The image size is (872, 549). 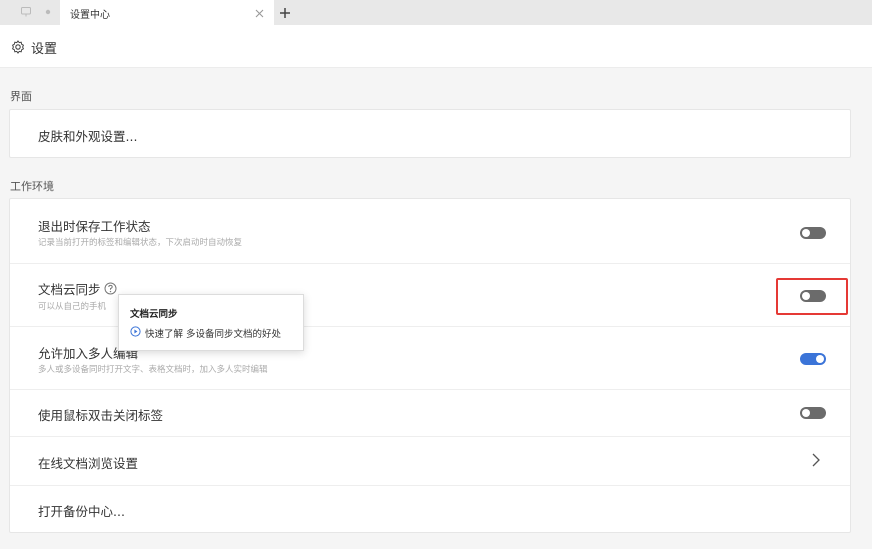 What do you see at coordinates (32, 186) in the screenshot?
I see `section-label-workspace: 工作环境` at bounding box center [32, 186].